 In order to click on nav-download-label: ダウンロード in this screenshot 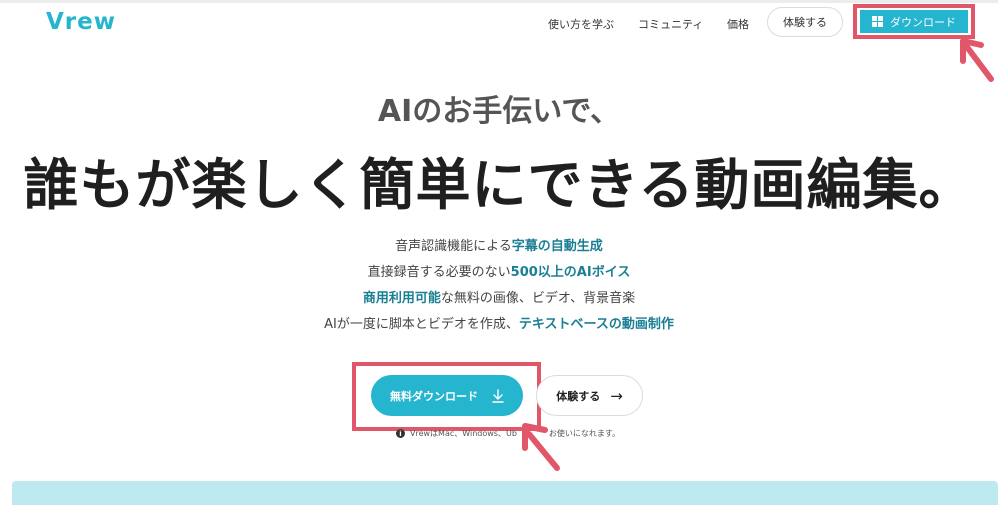, I will do `click(923, 22)`.